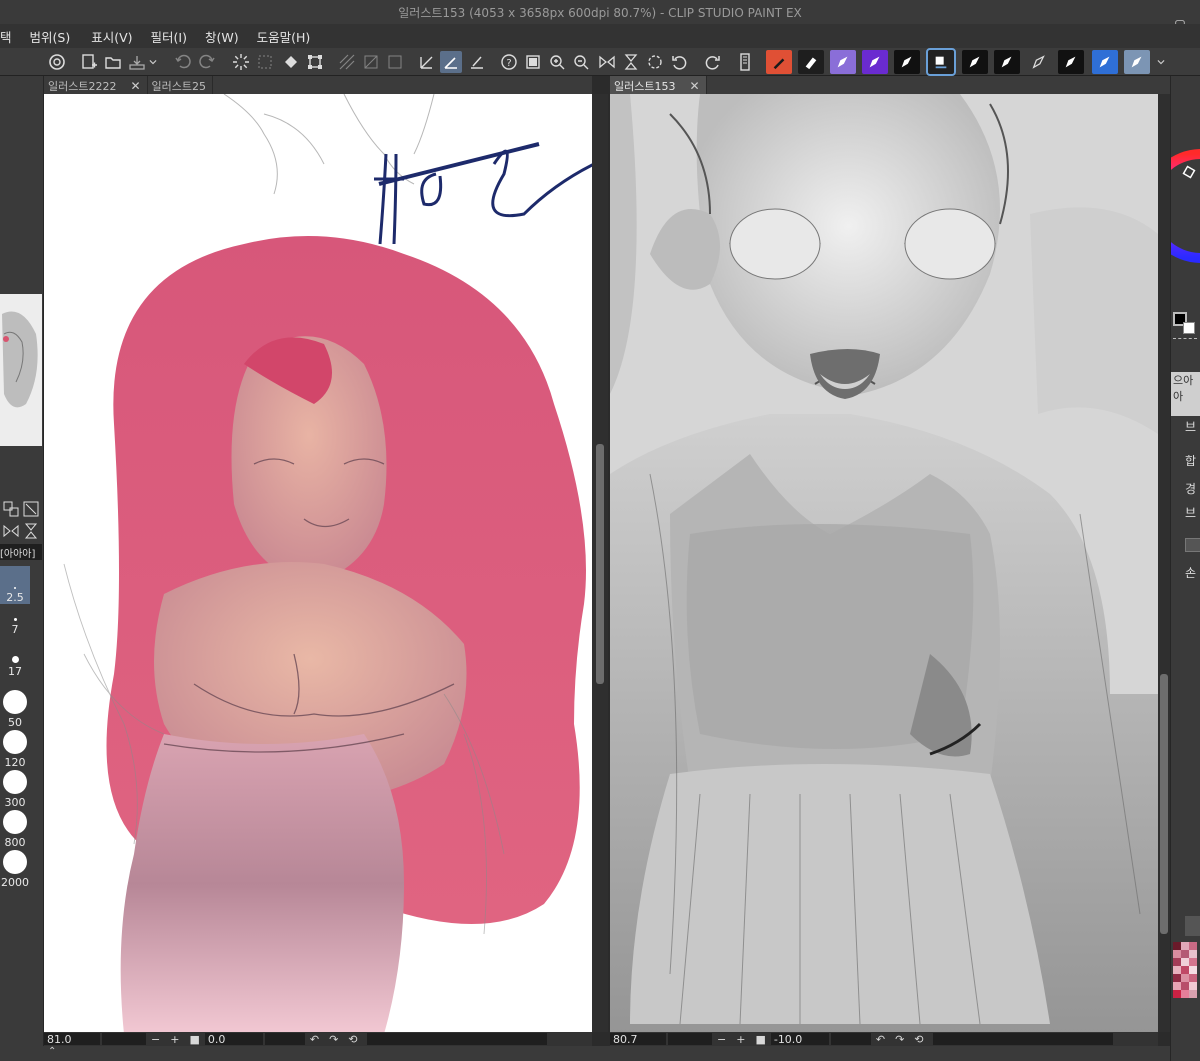 The height and width of the screenshot is (1061, 1200). I want to click on pen-preset-black-icon, so click(1071, 62).